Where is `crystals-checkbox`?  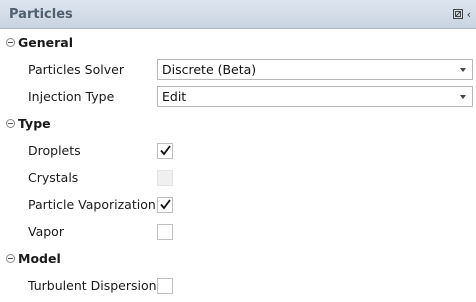 crystals-checkbox is located at coordinates (165, 177).